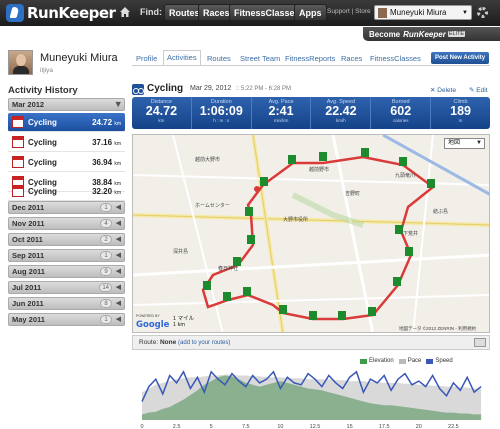  Describe the element at coordinates (66, 319) in the screenshot. I see `month-row: May 2011 1 ◀` at that location.